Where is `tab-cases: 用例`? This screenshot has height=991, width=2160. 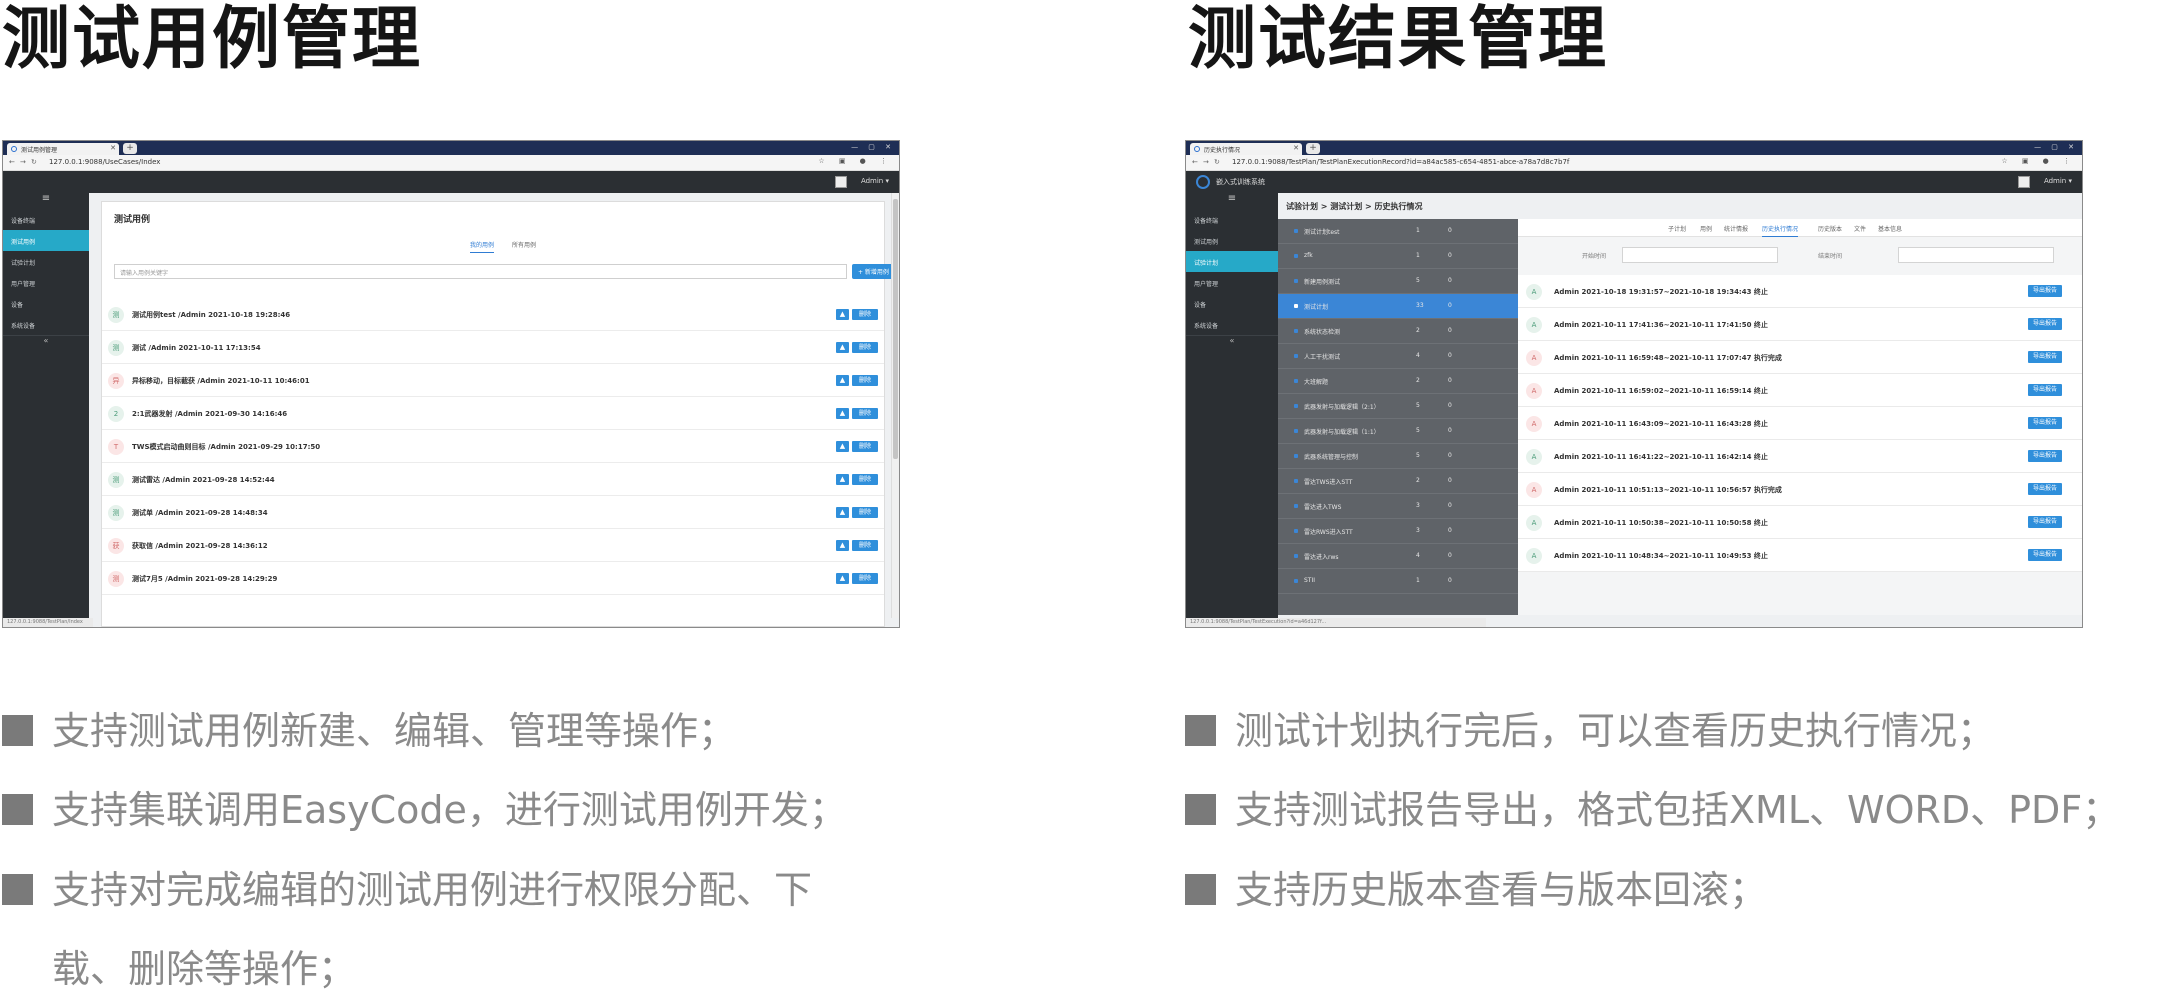 tab-cases: 用例 is located at coordinates (1706, 228).